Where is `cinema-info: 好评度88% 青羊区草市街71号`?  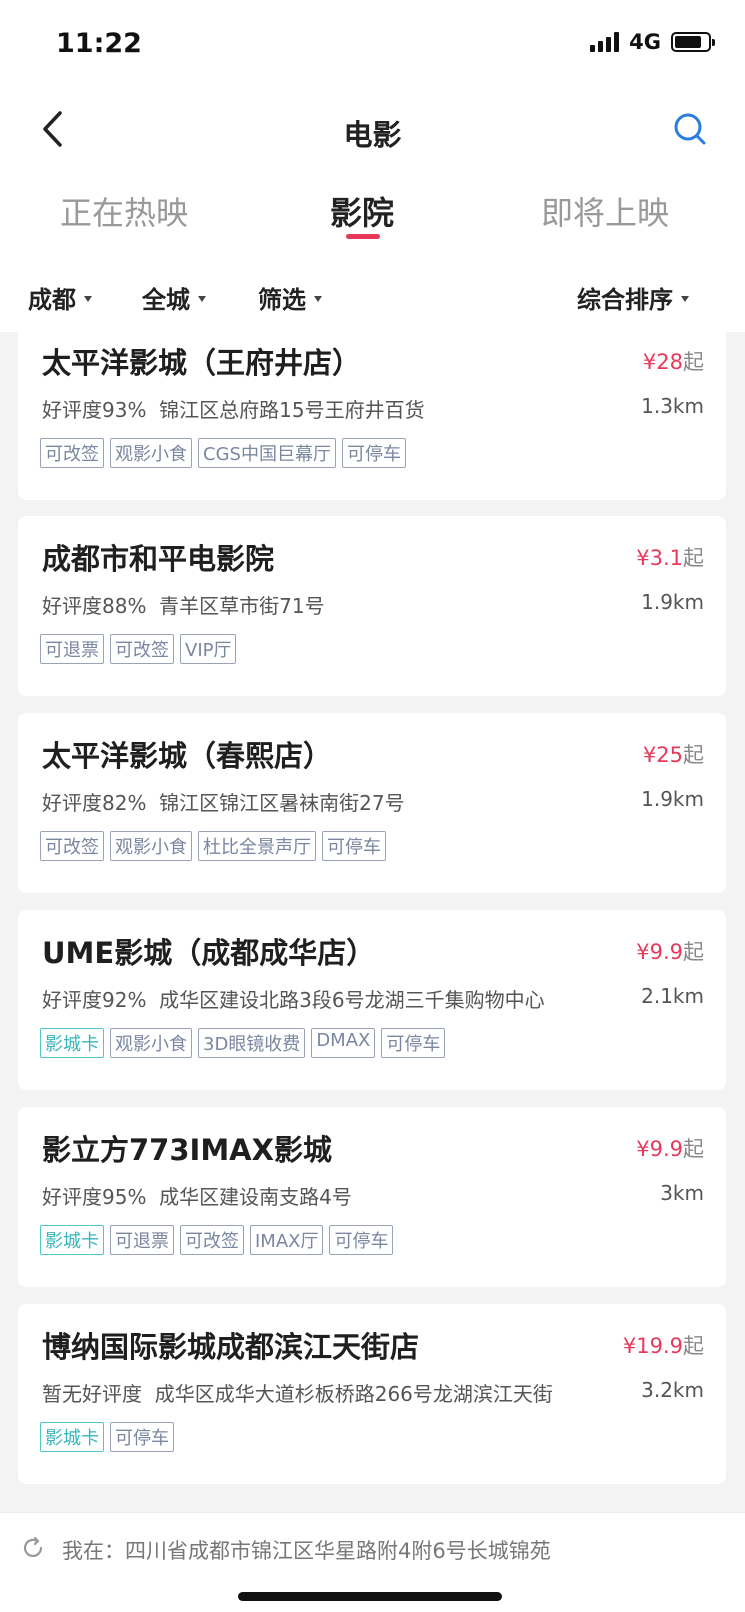
cinema-info: 好评度88% 青羊区草市街71号 is located at coordinates (322, 604).